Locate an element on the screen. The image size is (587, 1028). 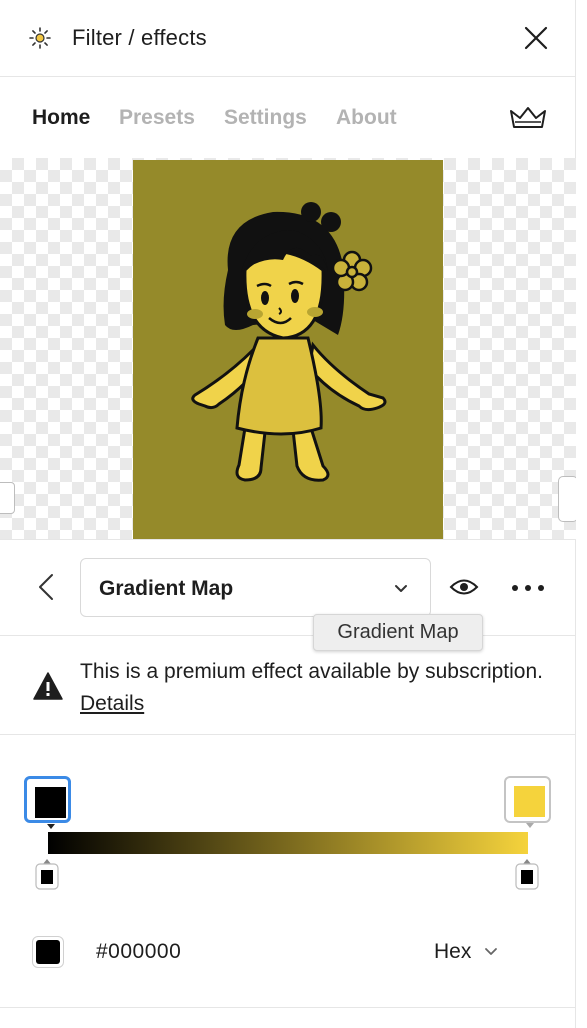
more-horizontal-icon is located at coordinates (528, 588).